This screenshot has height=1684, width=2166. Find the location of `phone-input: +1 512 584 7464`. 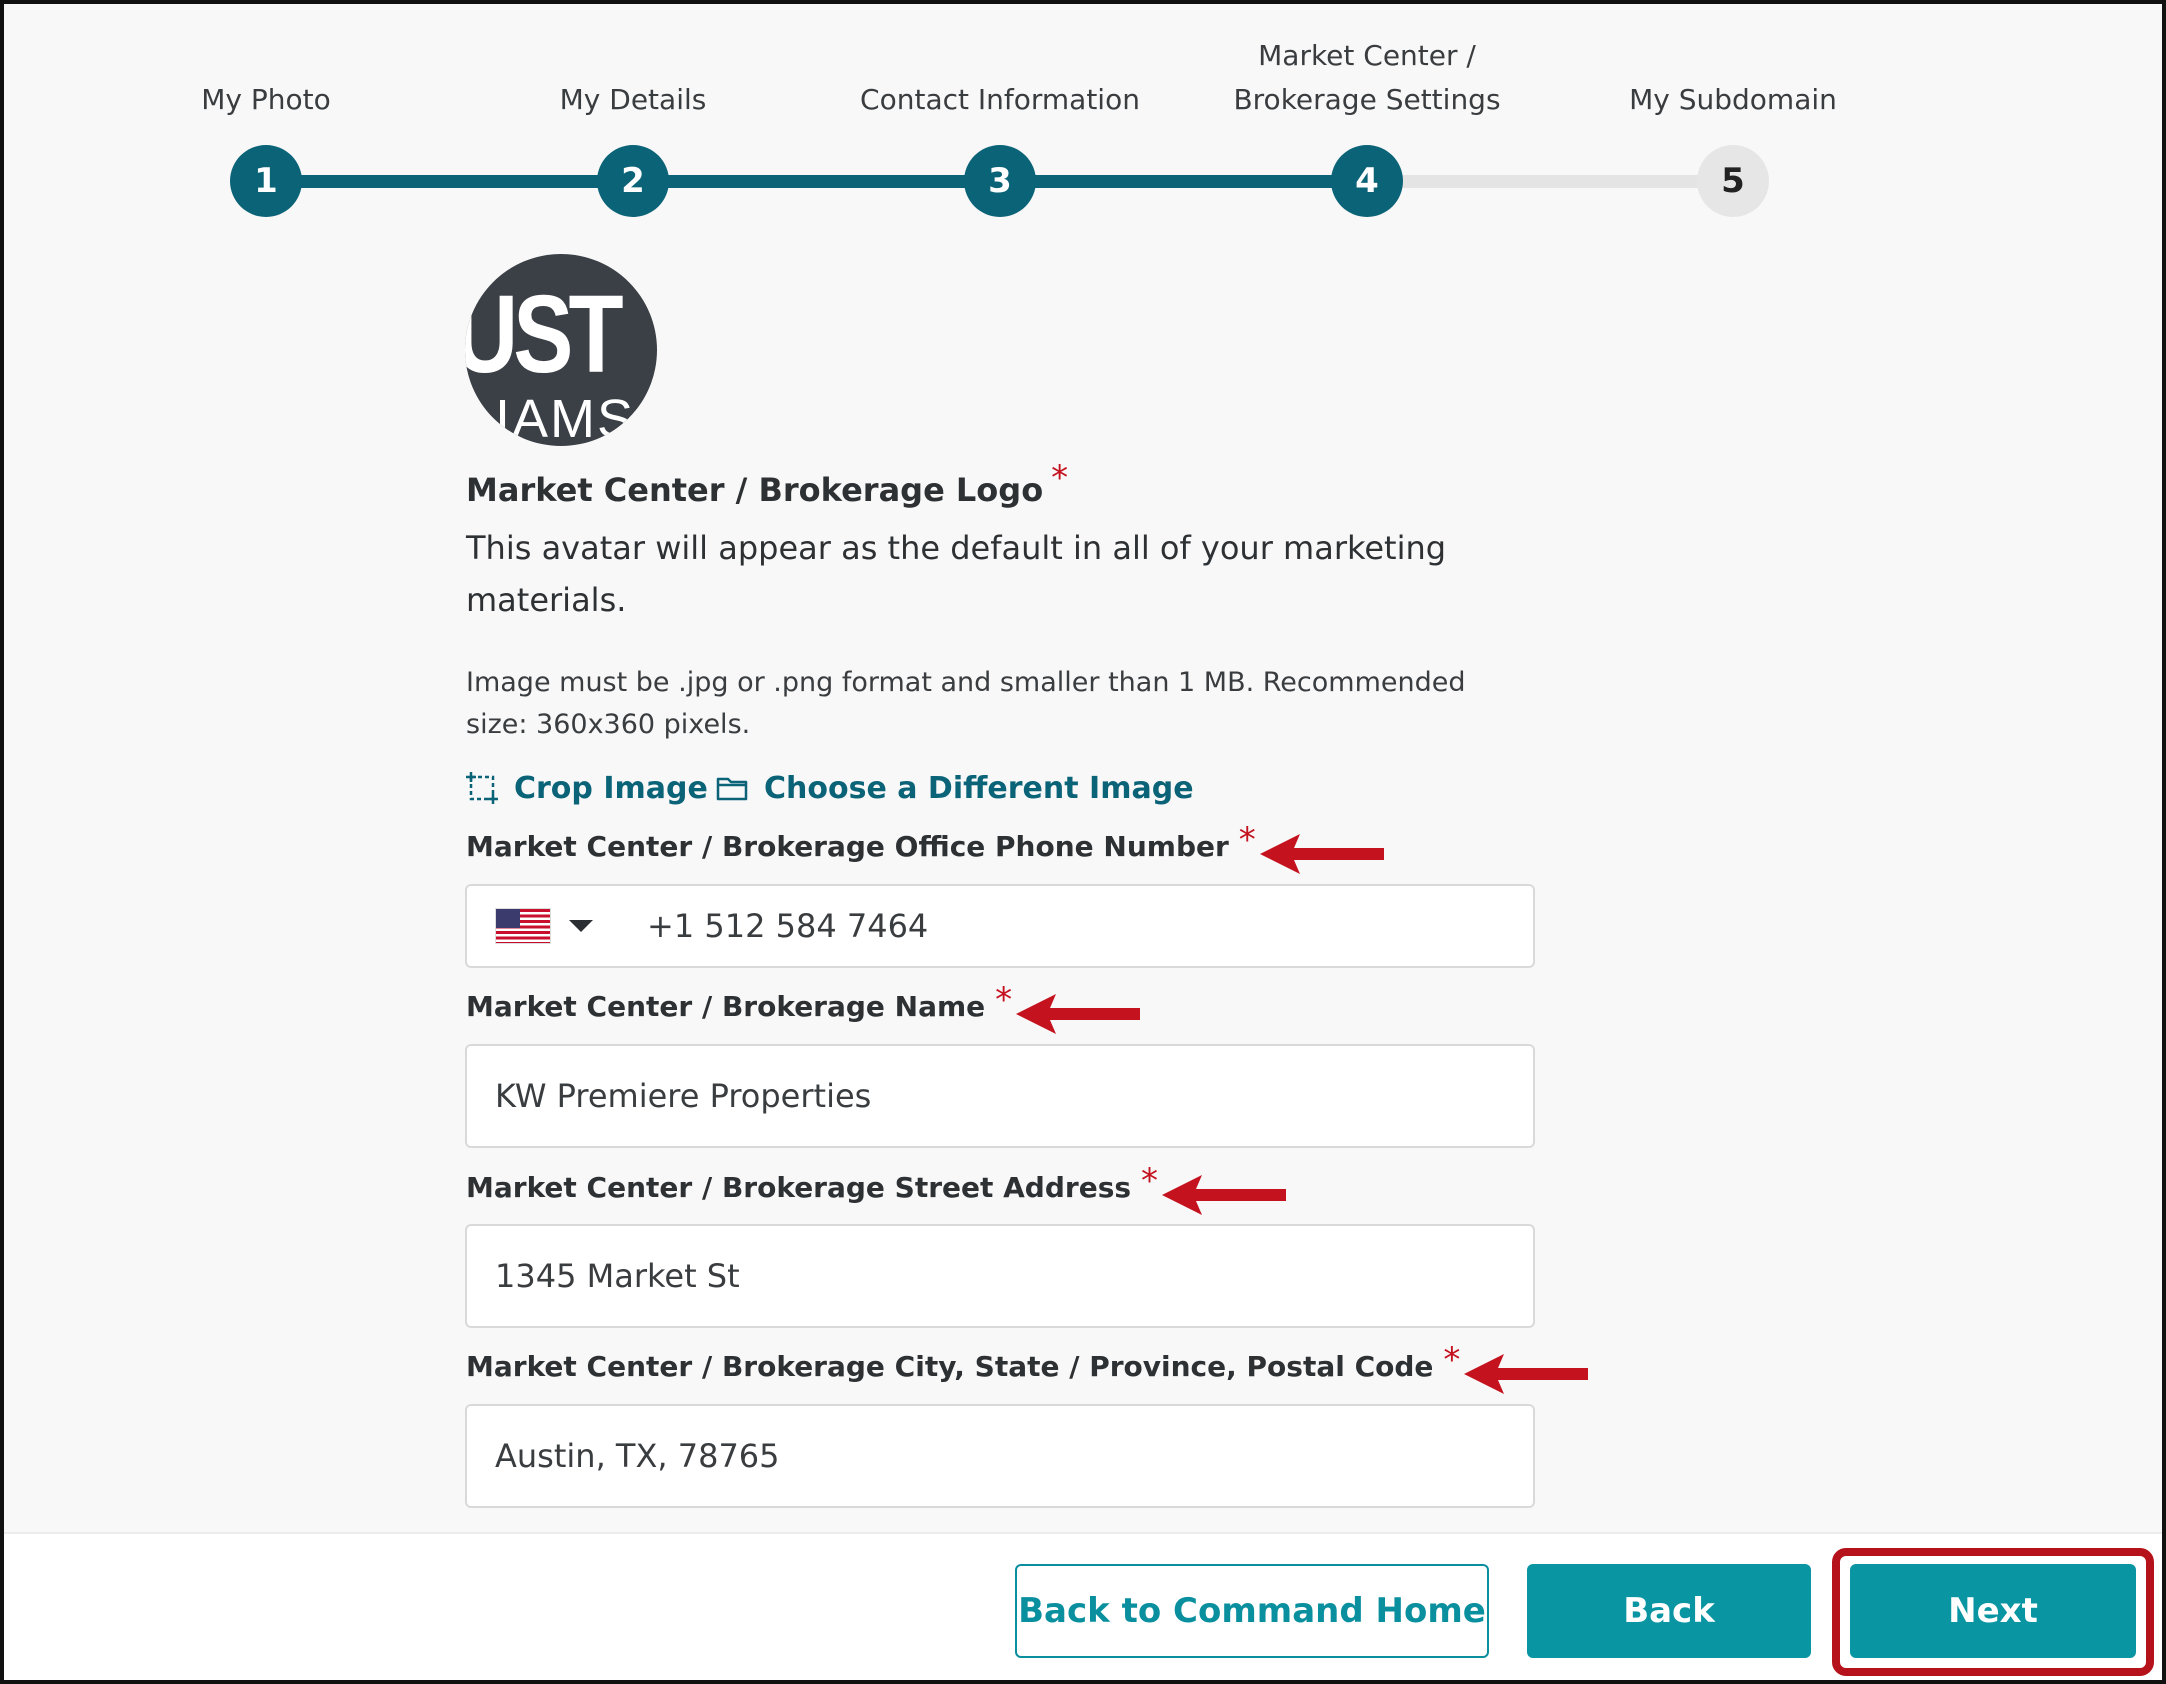

phone-input: +1 512 584 7464 is located at coordinates (1000, 926).